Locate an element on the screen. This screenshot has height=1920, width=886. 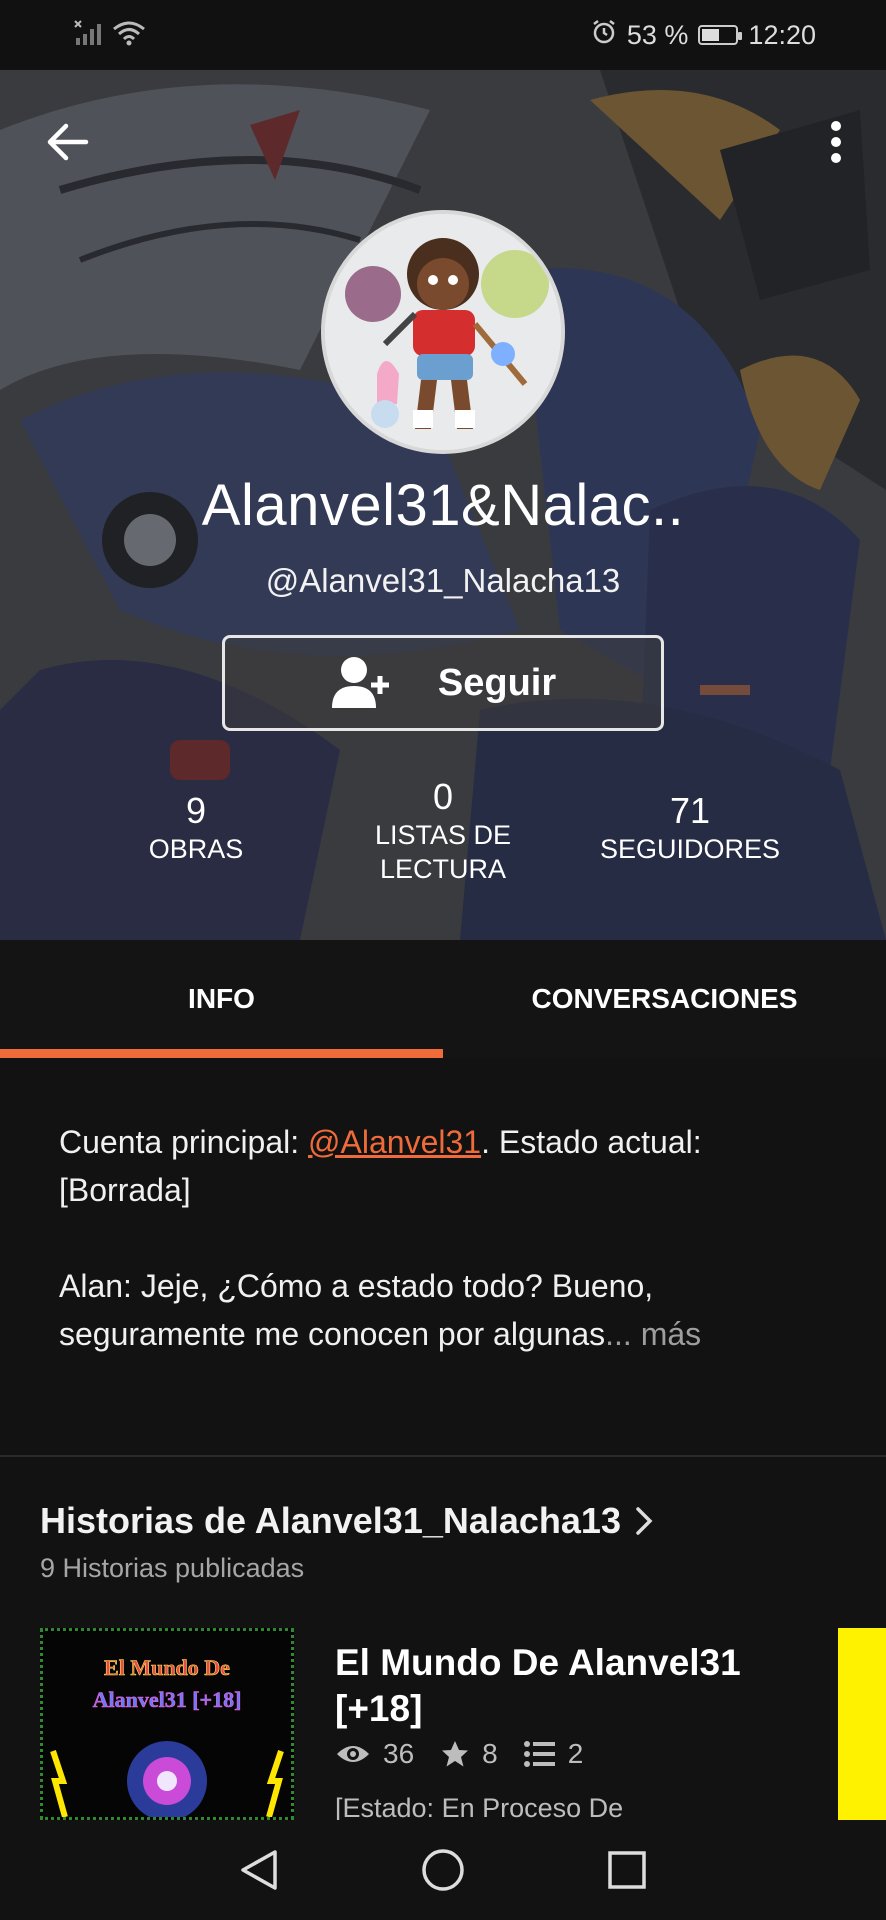
nav-back-button is located at coordinates (259, 1870).